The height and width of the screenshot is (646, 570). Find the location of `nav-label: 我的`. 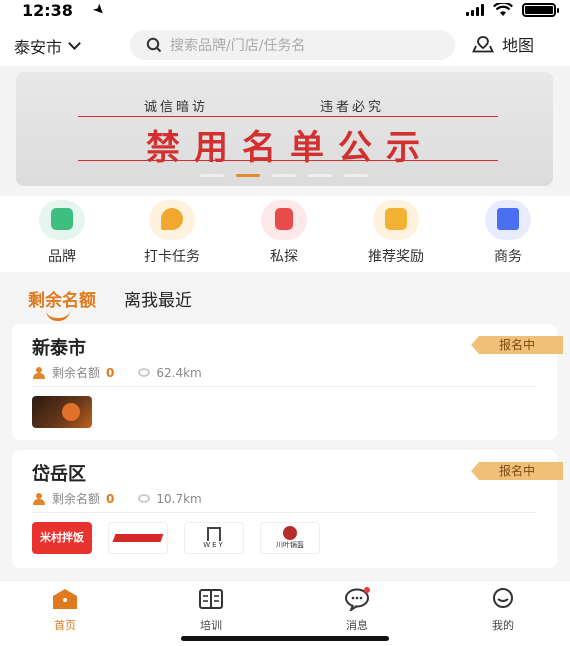

nav-label: 我的 is located at coordinates (503, 625).